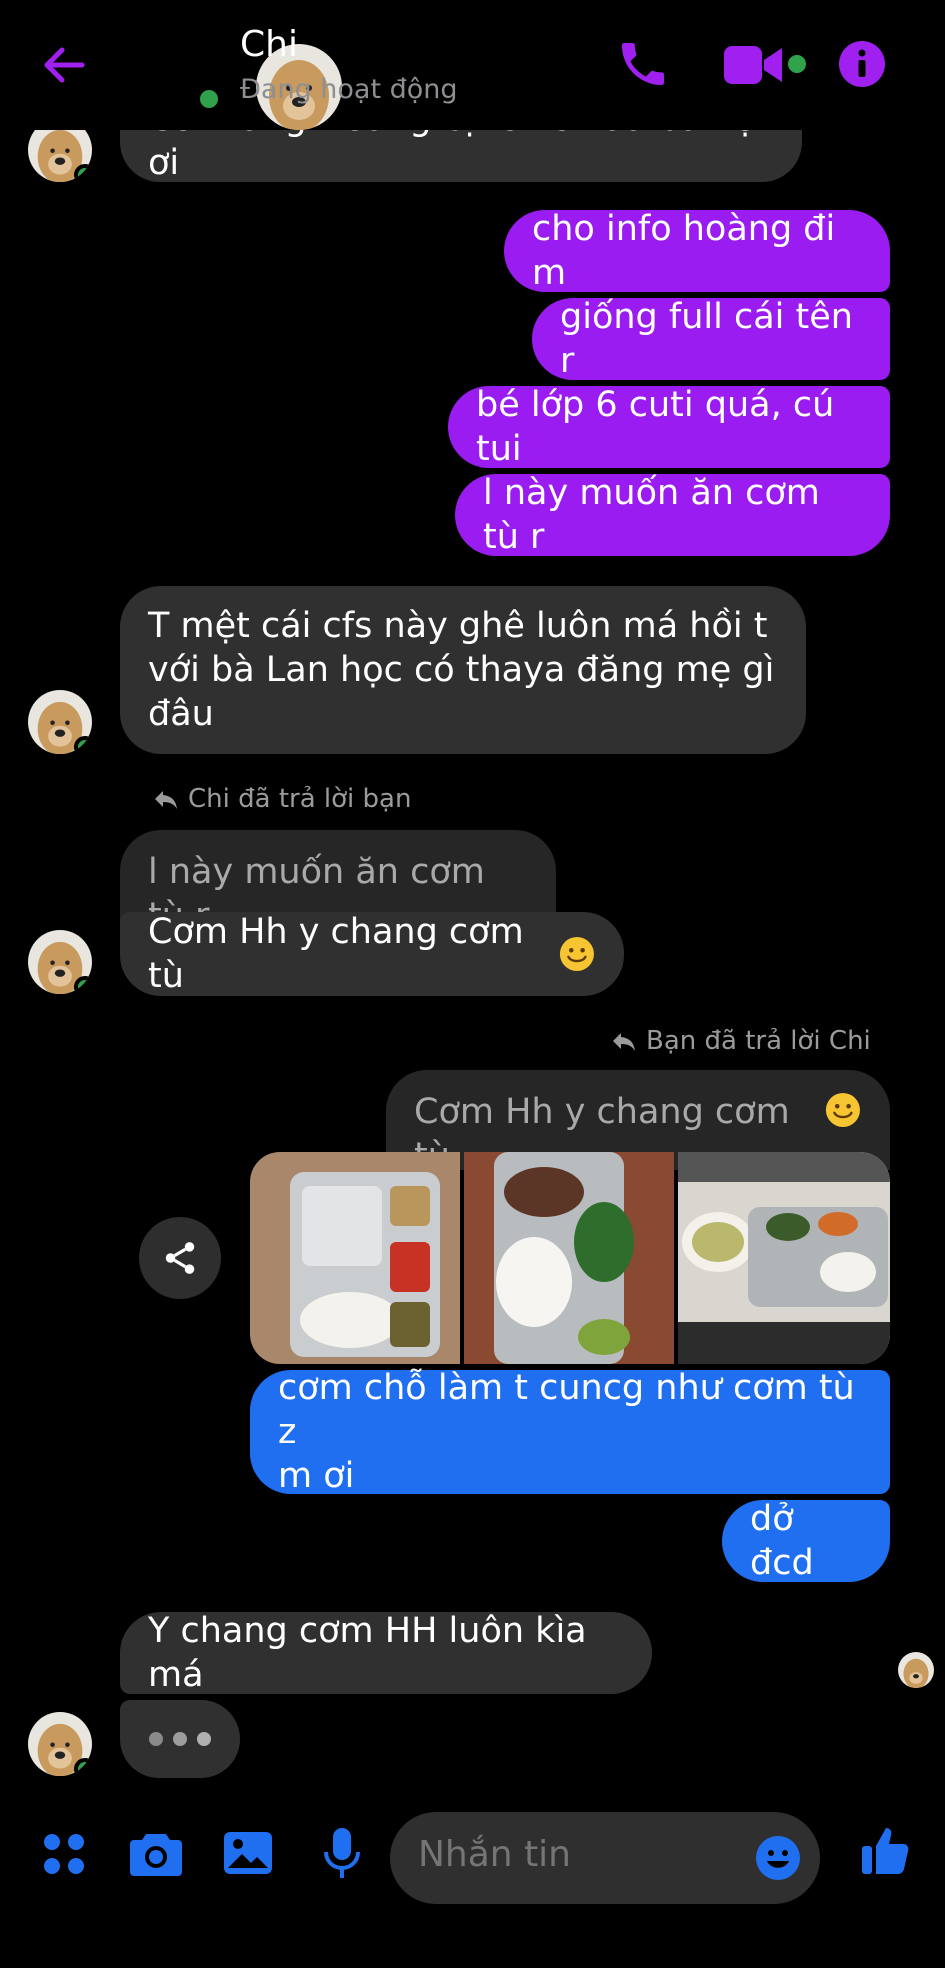 The height and width of the screenshot is (1968, 945). I want to click on info-icon, so click(862, 64).